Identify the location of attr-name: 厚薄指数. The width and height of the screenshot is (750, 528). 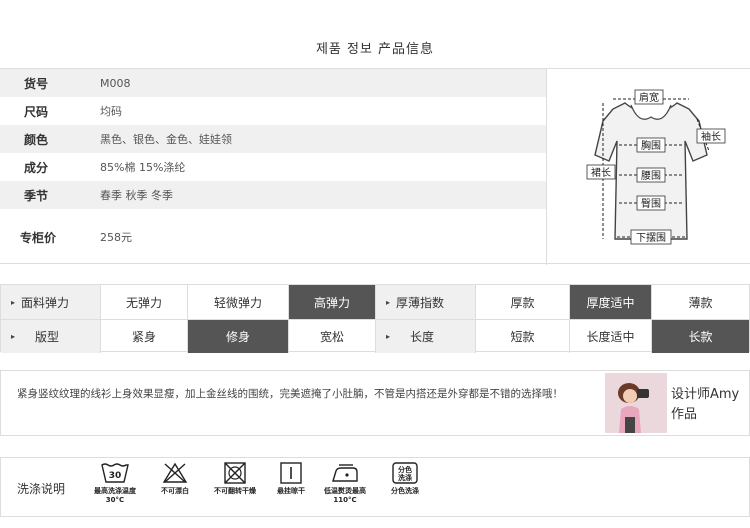
(420, 302).